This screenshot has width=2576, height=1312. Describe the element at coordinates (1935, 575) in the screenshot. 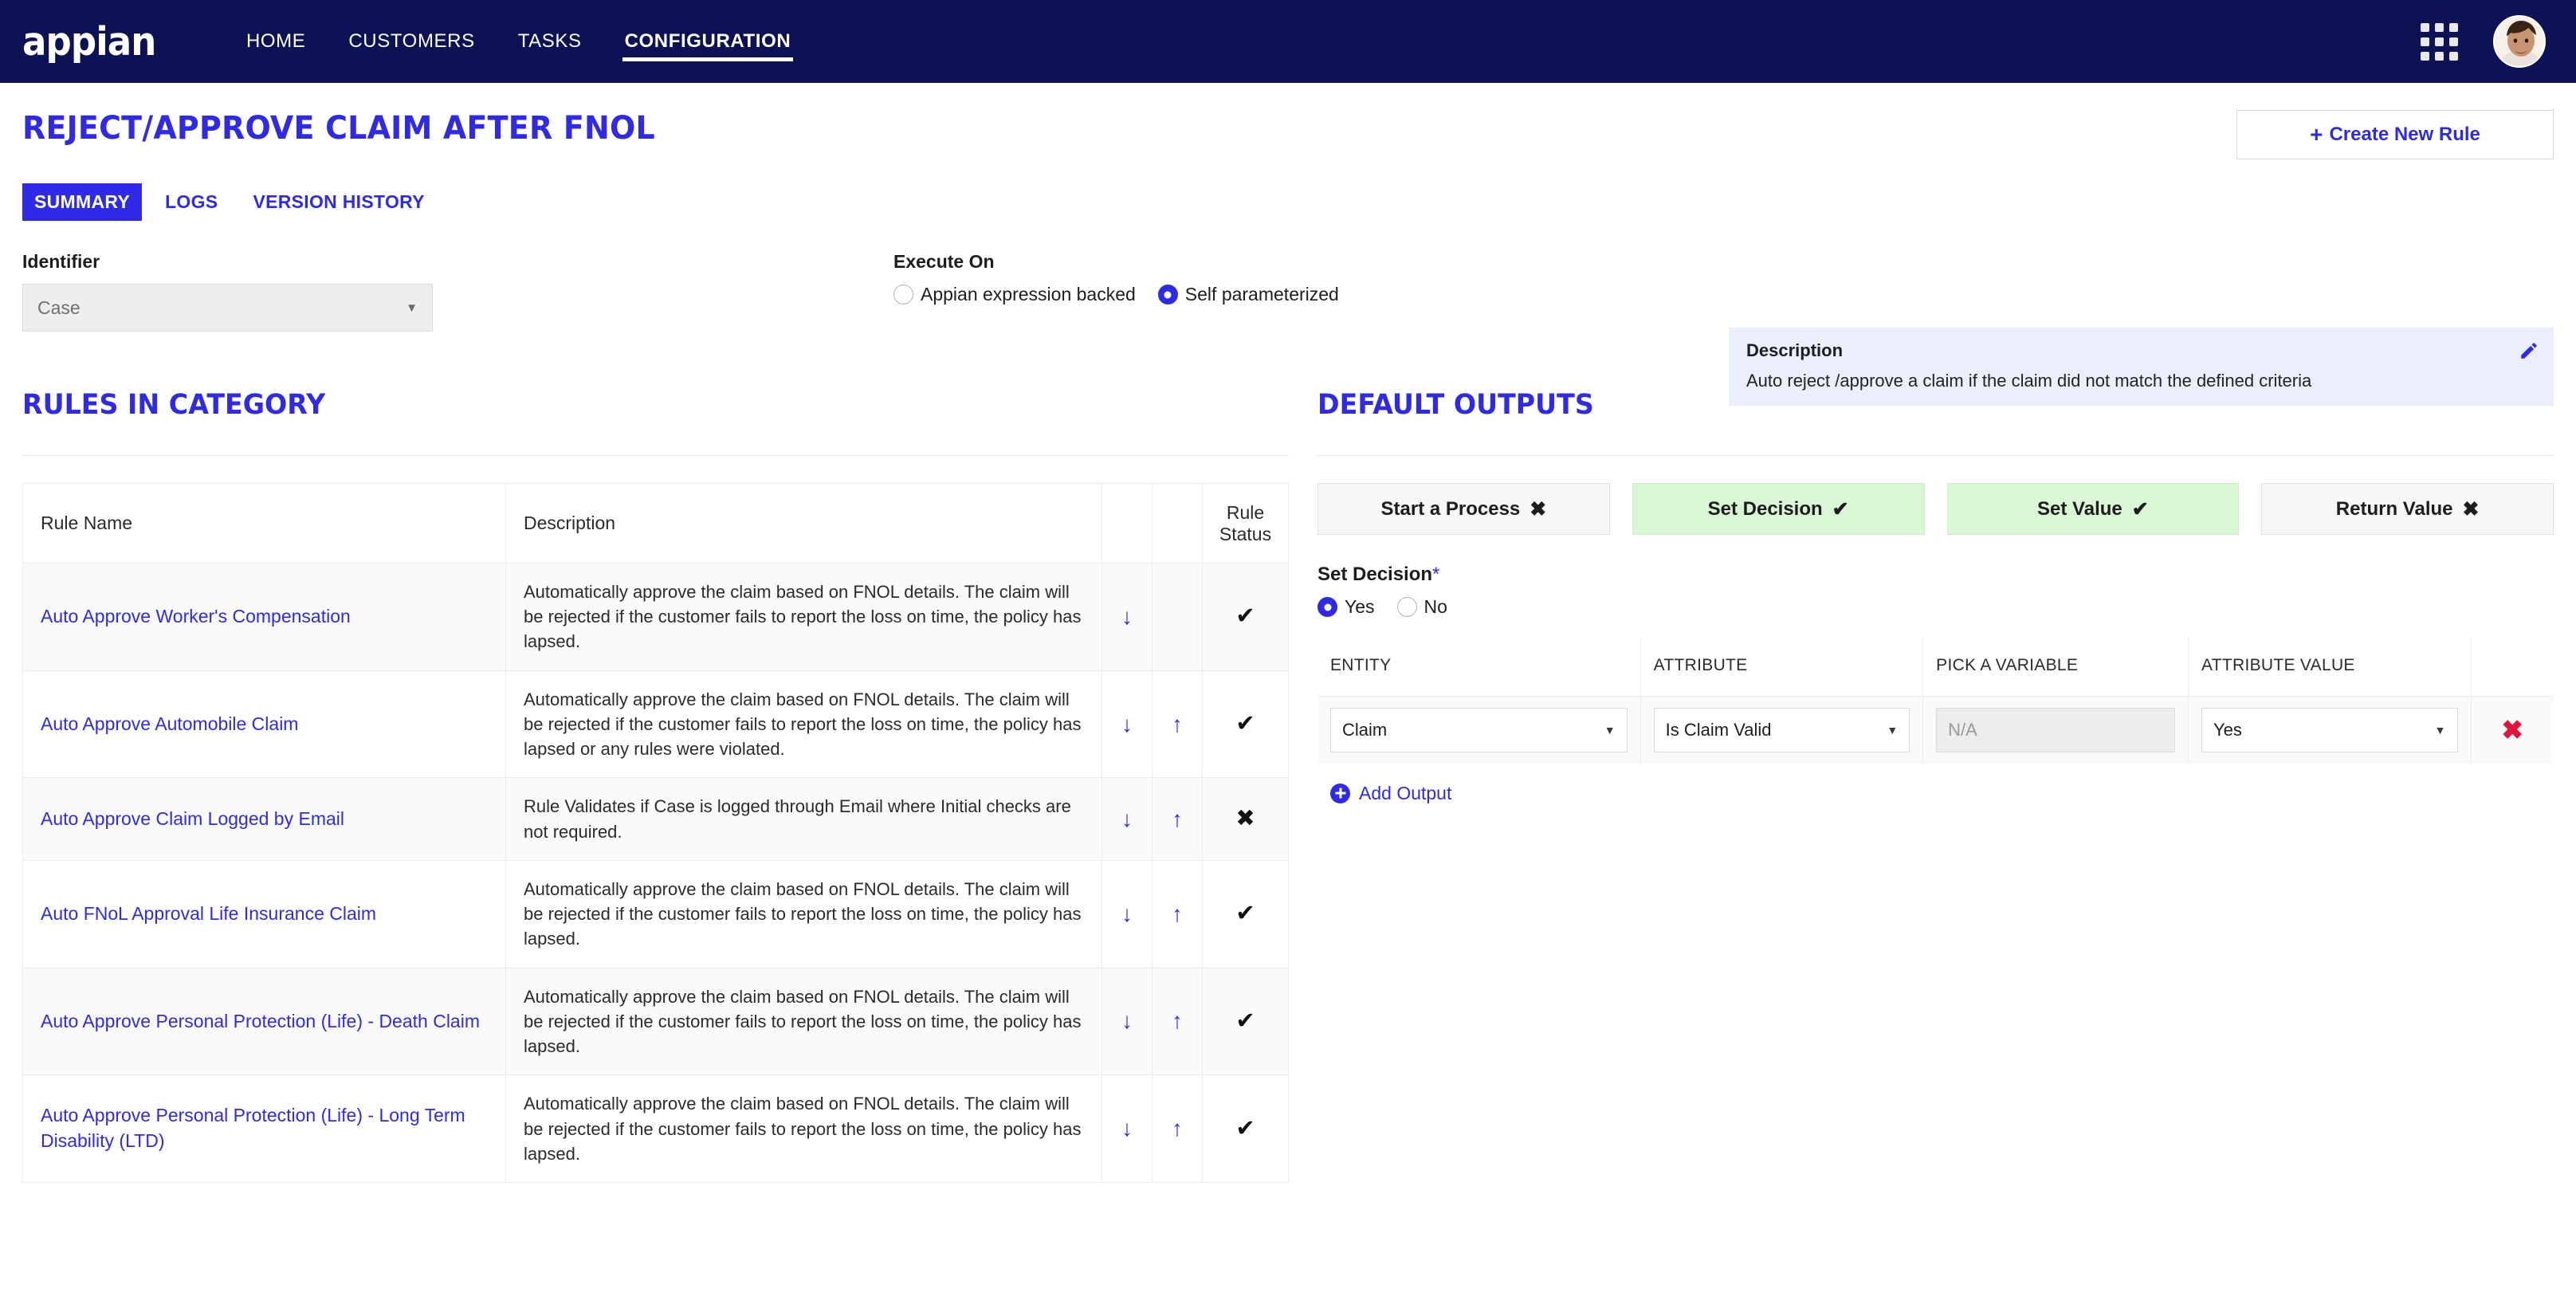

I see `set-decision-field-label: Set Decision*` at that location.